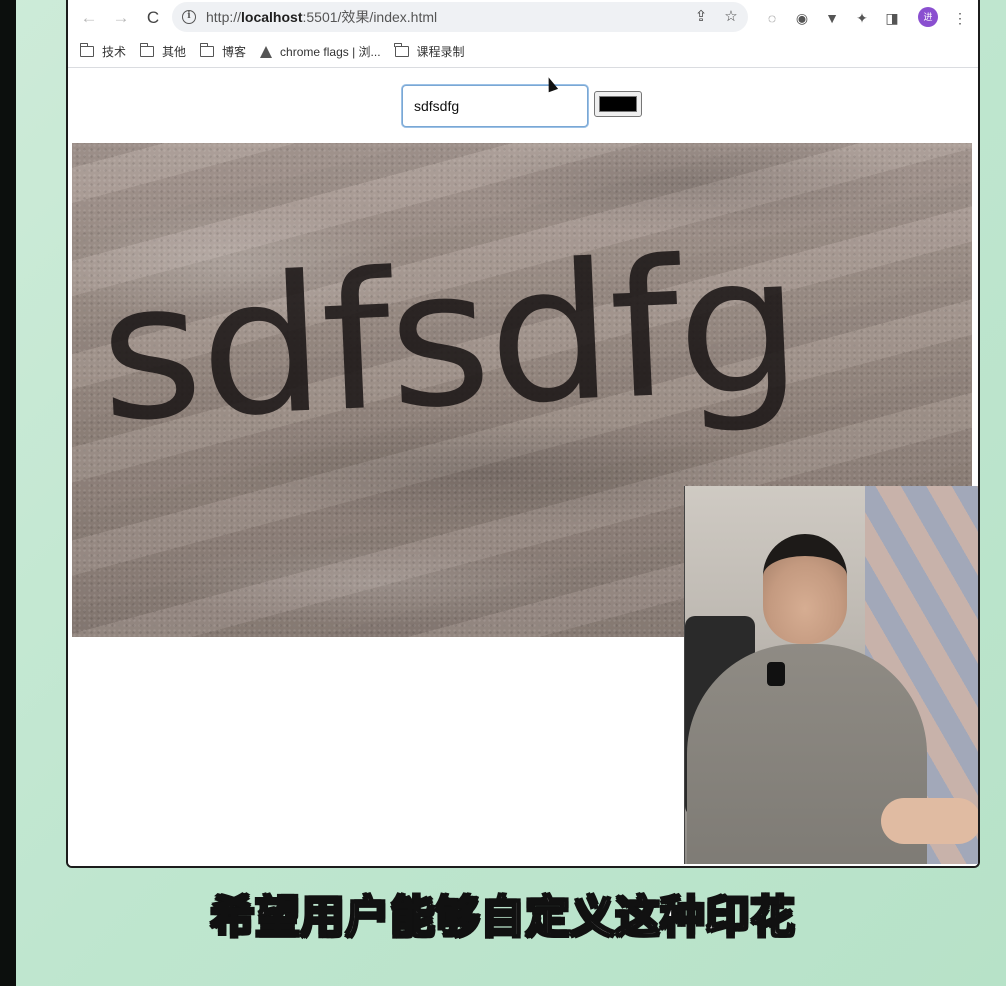 This screenshot has width=1006, height=986. What do you see at coordinates (805, 589) in the screenshot?
I see `webcam-person-head` at bounding box center [805, 589].